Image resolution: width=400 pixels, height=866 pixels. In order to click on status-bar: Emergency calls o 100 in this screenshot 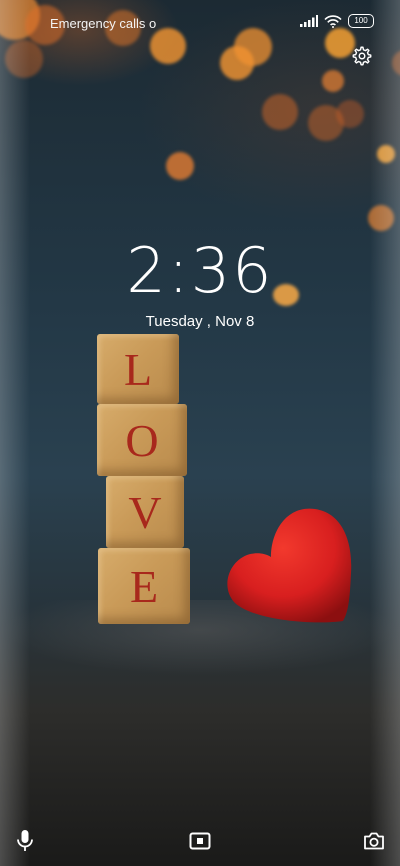, I will do `click(200, 22)`.